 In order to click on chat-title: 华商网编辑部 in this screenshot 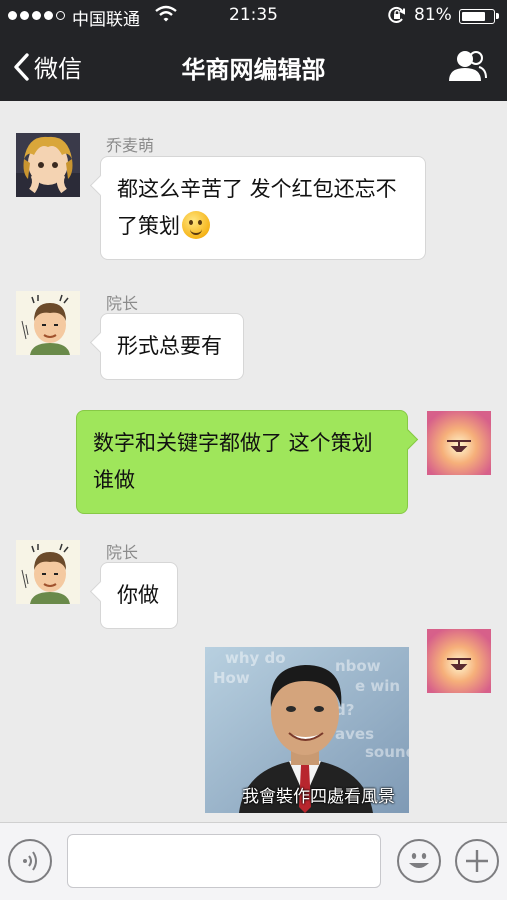, I will do `click(253, 70)`.